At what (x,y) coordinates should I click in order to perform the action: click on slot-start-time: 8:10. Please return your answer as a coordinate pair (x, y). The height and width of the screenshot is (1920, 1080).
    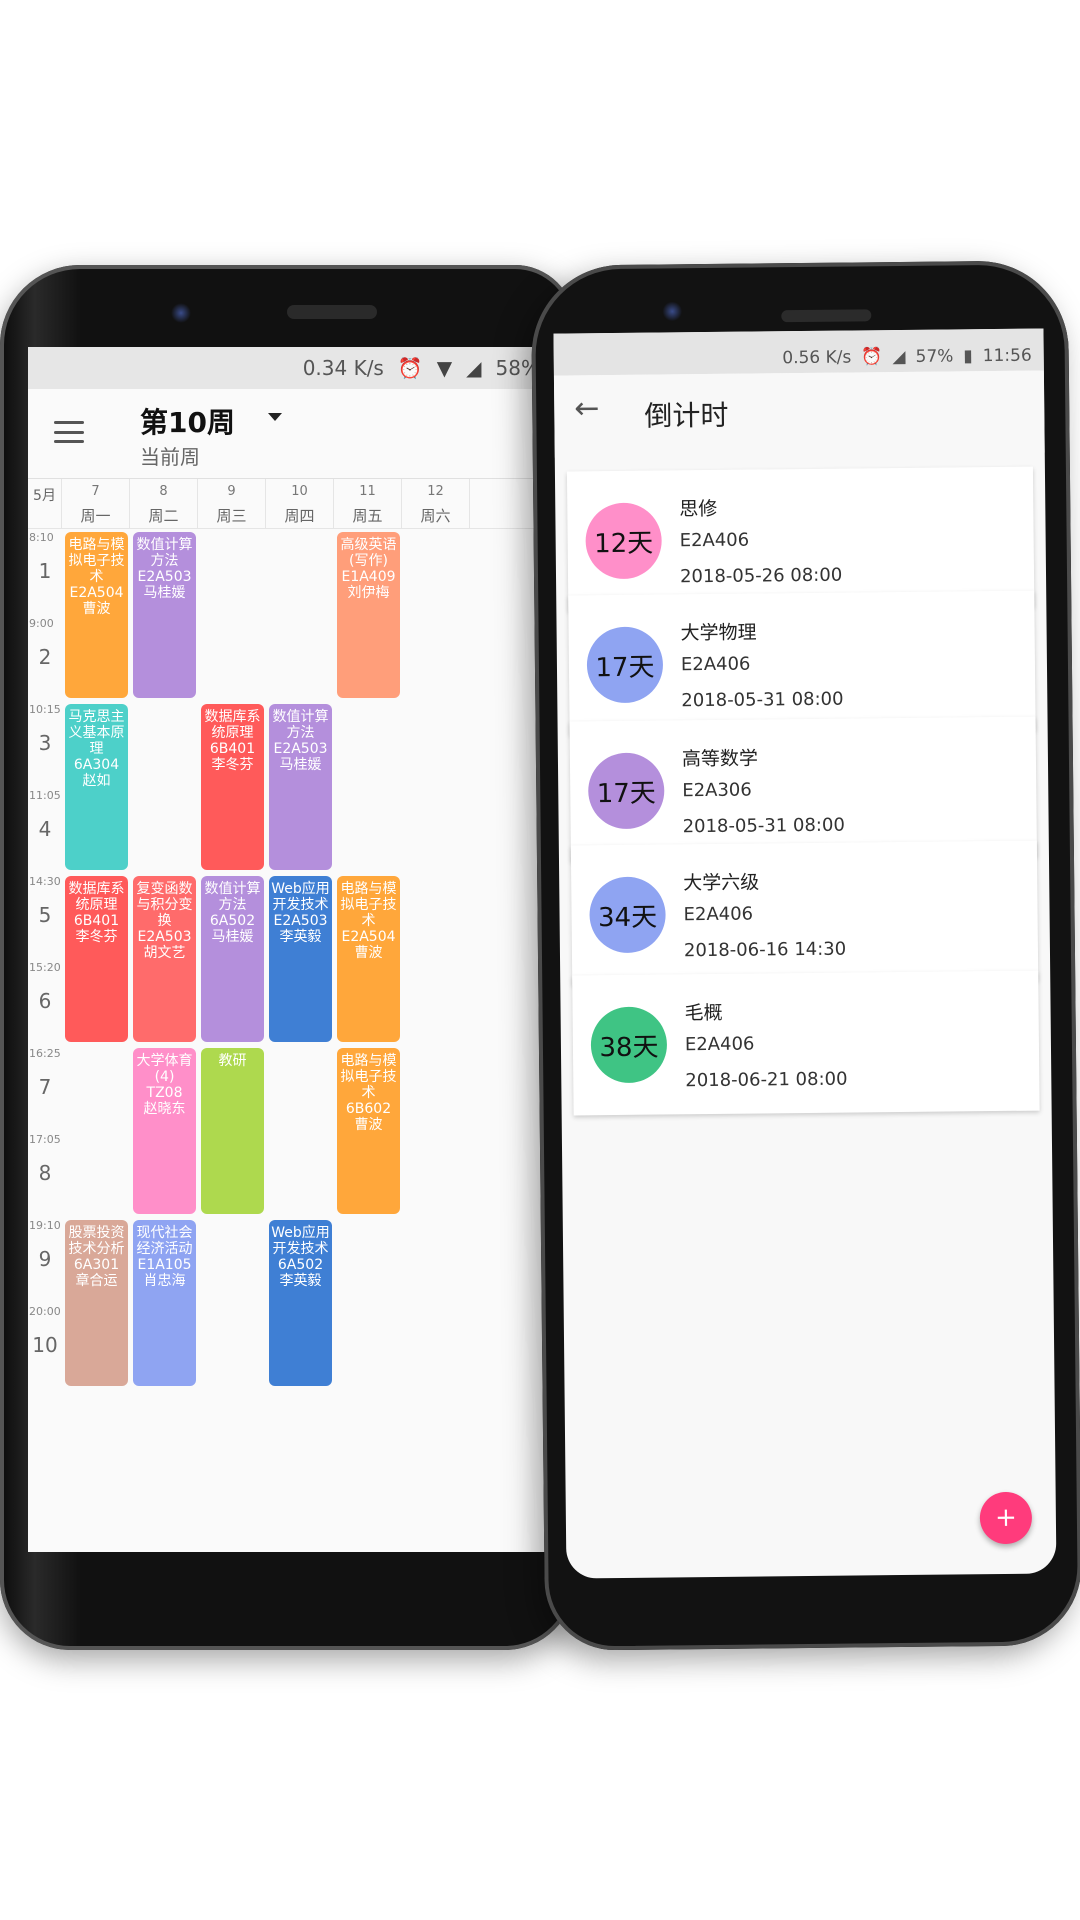
    Looking at the image, I should click on (41, 537).